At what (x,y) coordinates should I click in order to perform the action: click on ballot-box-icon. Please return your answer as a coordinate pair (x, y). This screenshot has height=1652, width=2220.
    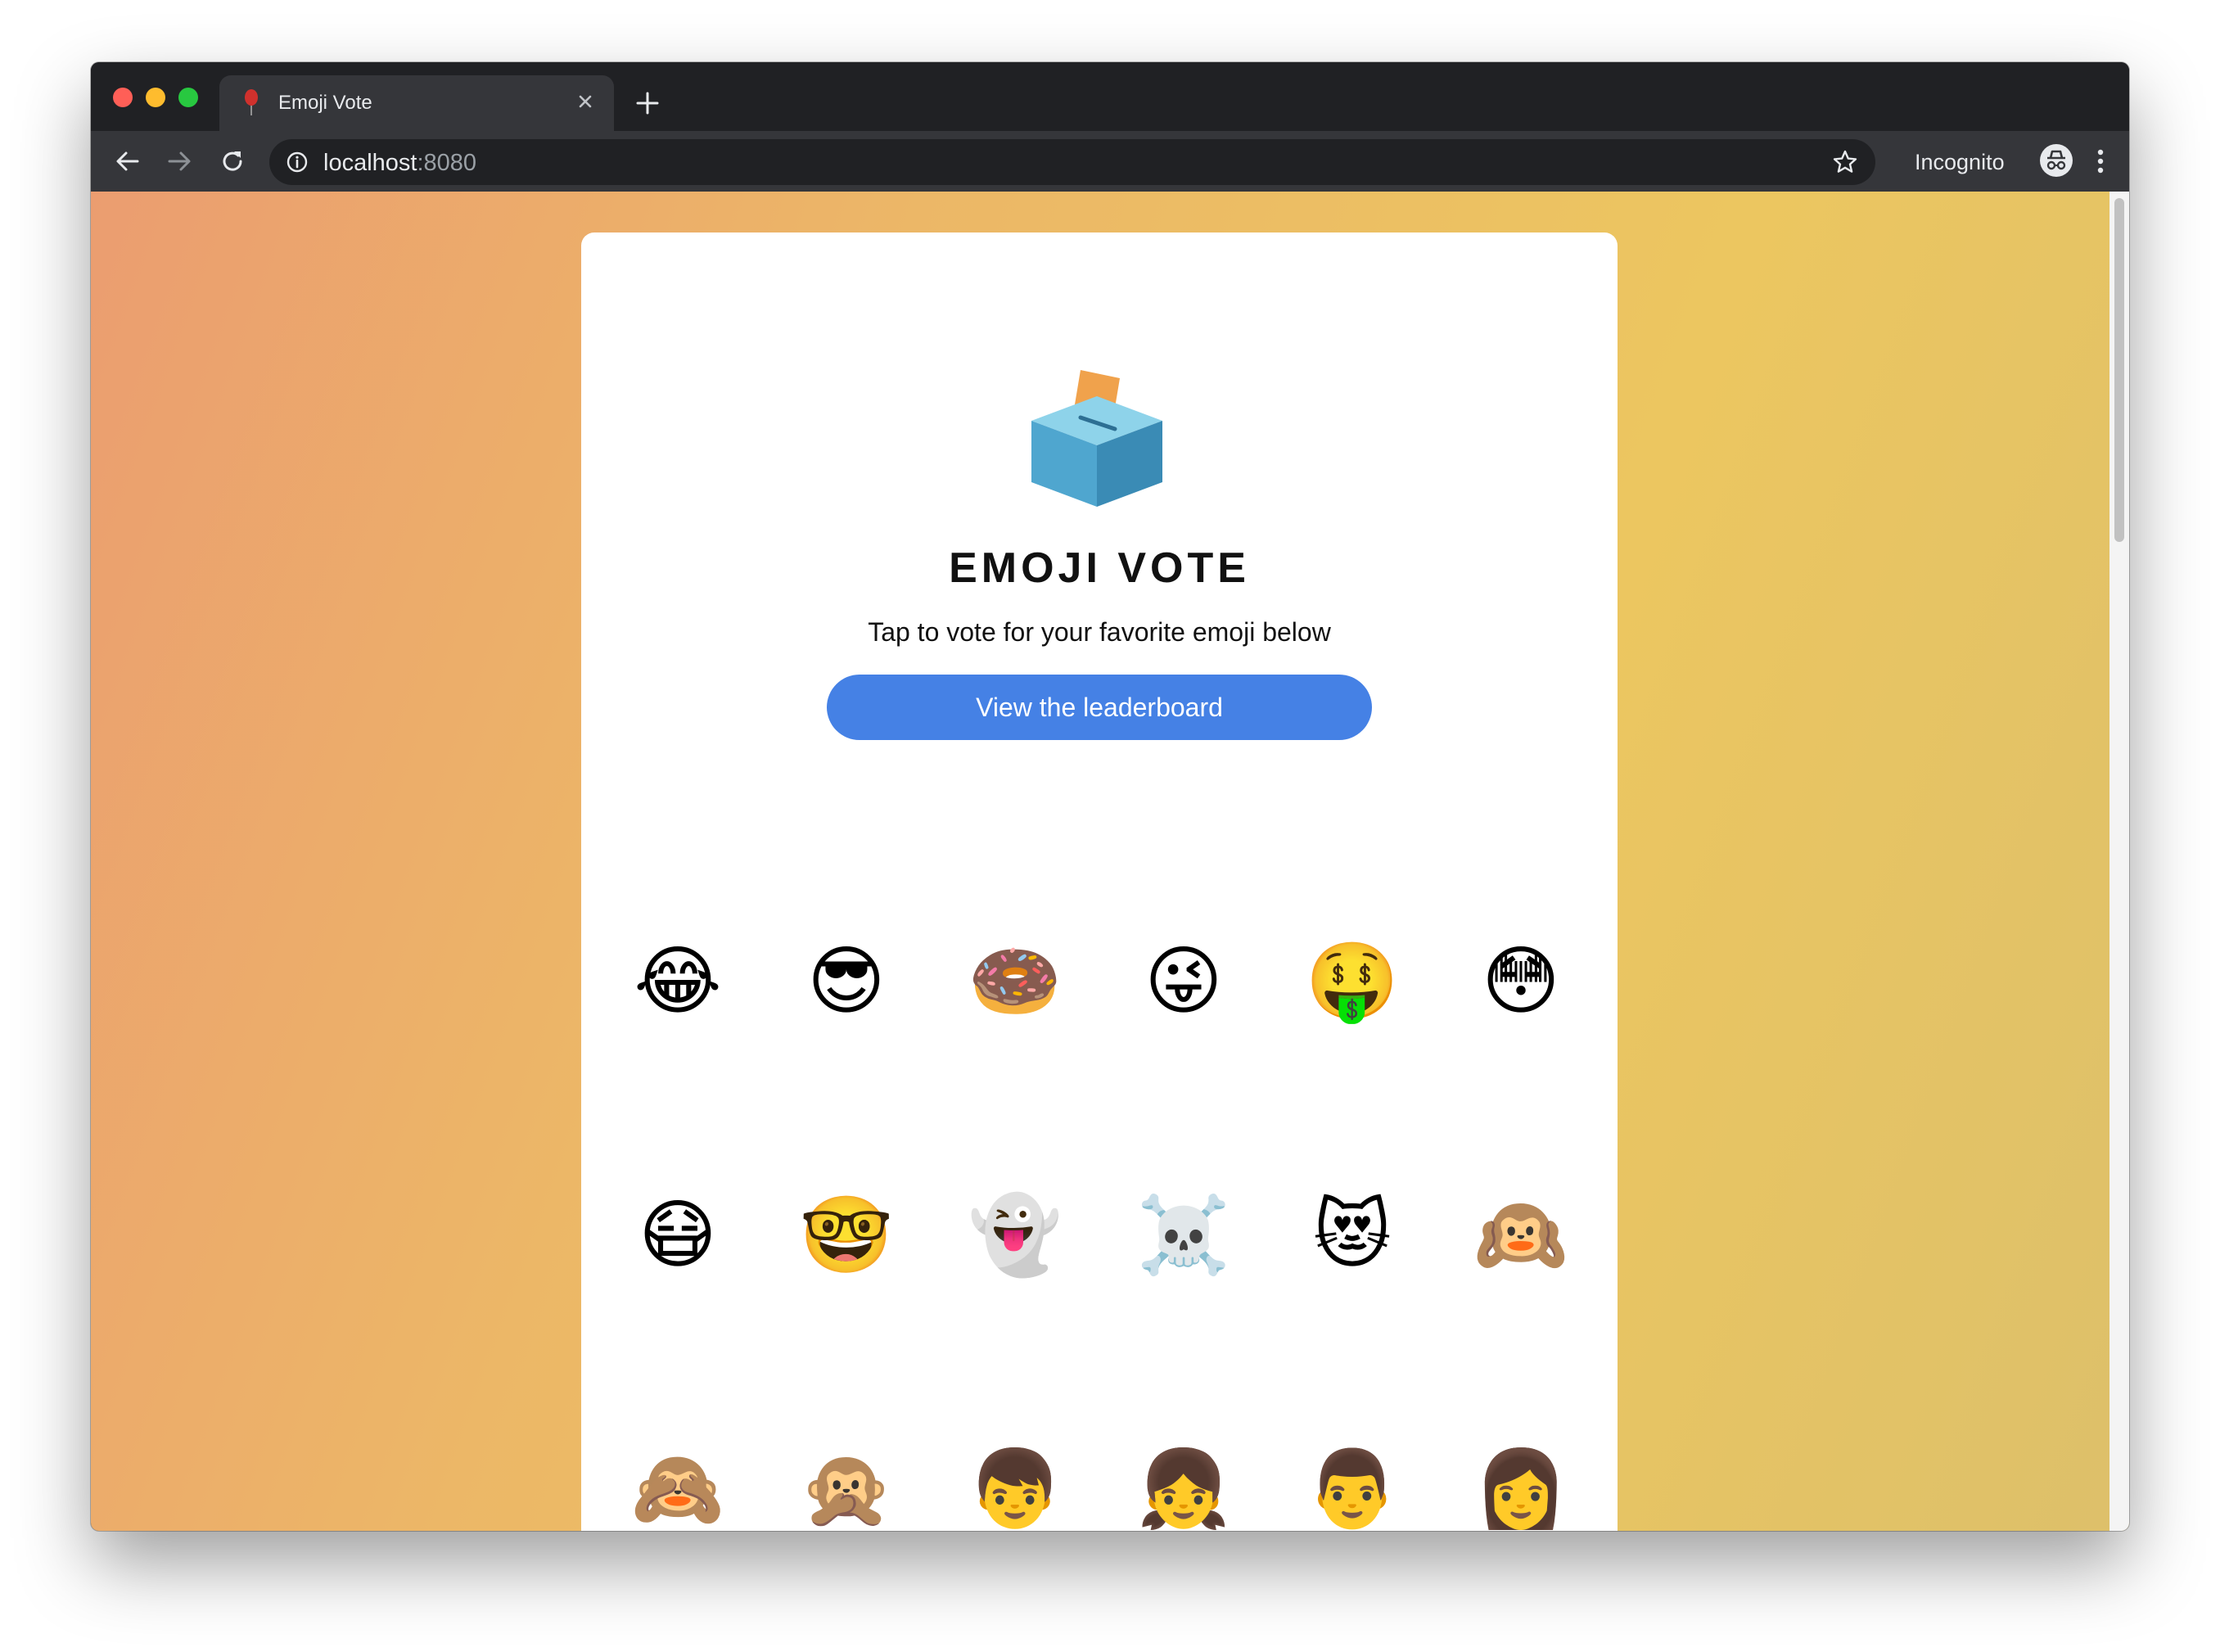
    Looking at the image, I should click on (1096, 438).